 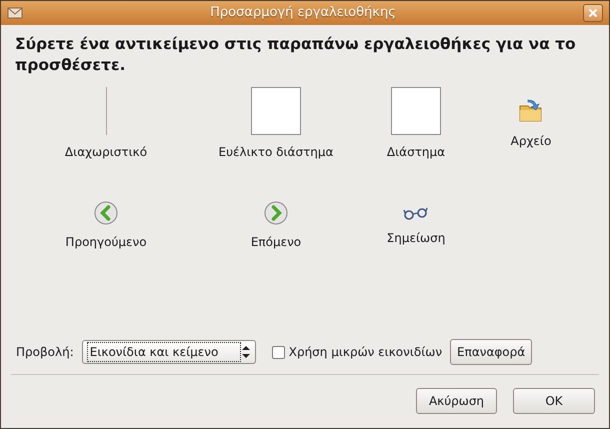 What do you see at coordinates (531, 141) in the screenshot?
I see `item-label: Αρχείο` at bounding box center [531, 141].